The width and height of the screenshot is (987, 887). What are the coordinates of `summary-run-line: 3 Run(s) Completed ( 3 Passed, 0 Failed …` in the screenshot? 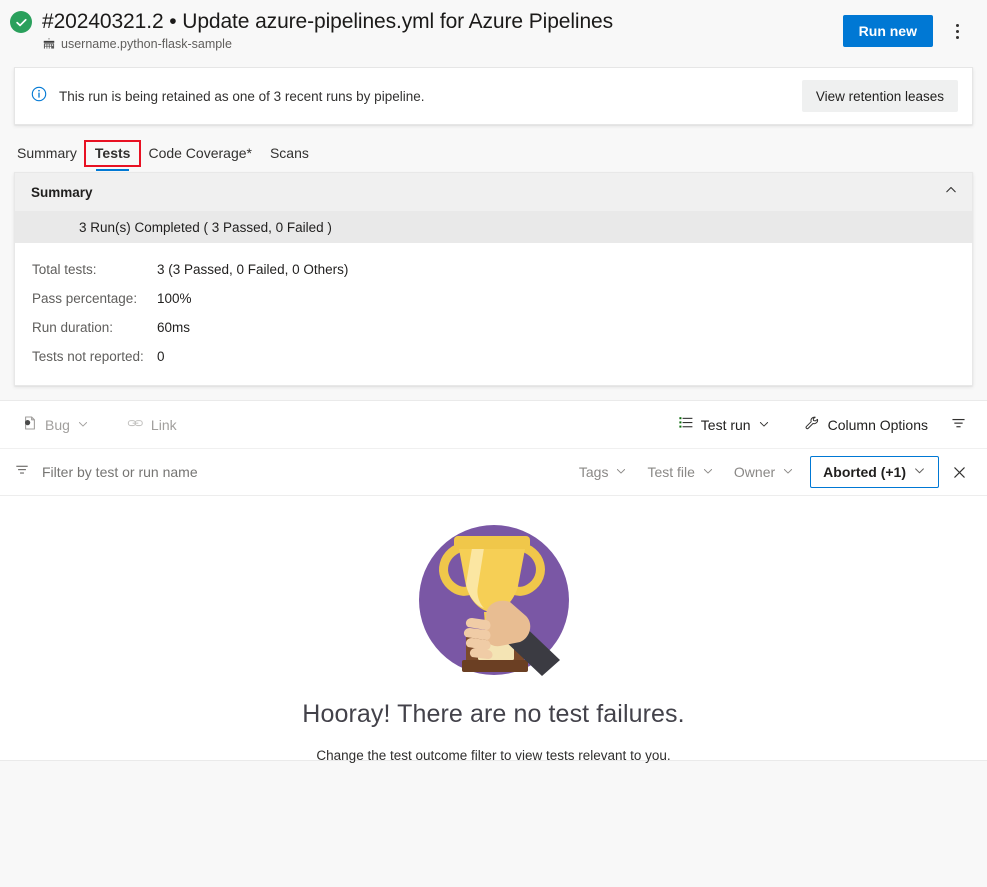 It's located at (493, 227).